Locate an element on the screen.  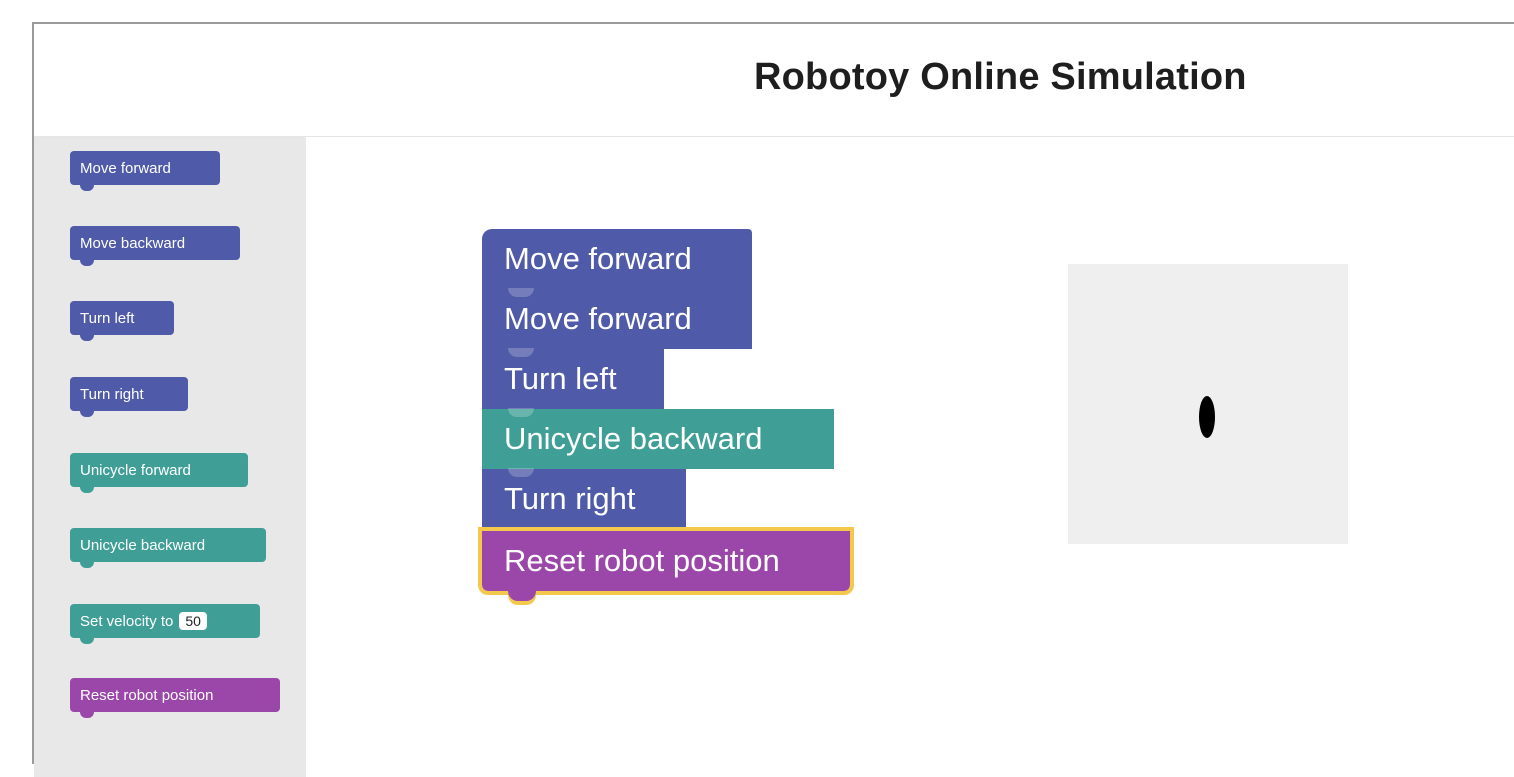
program-block-unicycle-backward: Unicycle backward is located at coordinates (658, 438).